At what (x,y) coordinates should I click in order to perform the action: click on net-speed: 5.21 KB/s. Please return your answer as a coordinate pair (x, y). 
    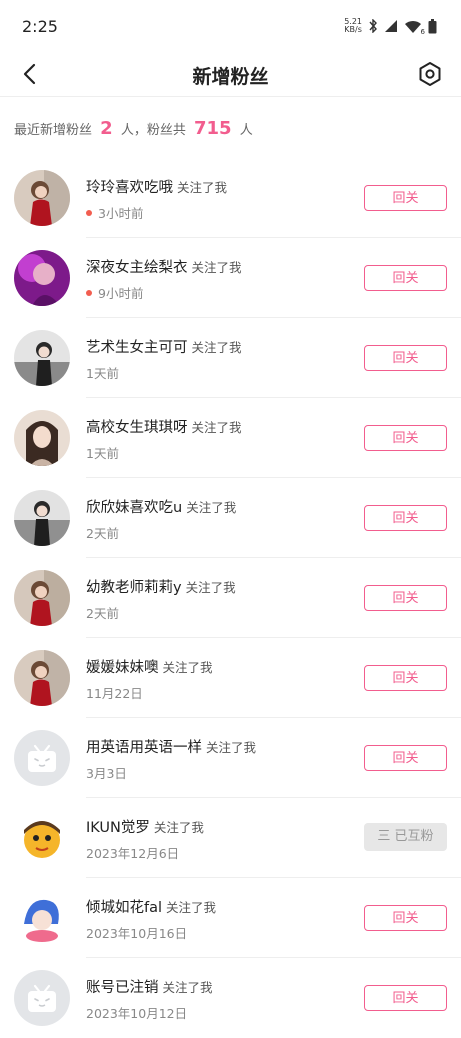
    Looking at the image, I should click on (353, 26).